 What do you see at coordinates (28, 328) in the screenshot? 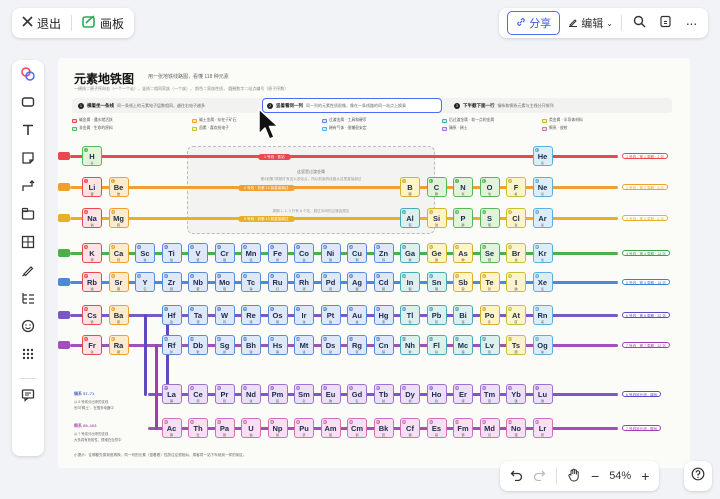
I see `sticker-tool` at bounding box center [28, 328].